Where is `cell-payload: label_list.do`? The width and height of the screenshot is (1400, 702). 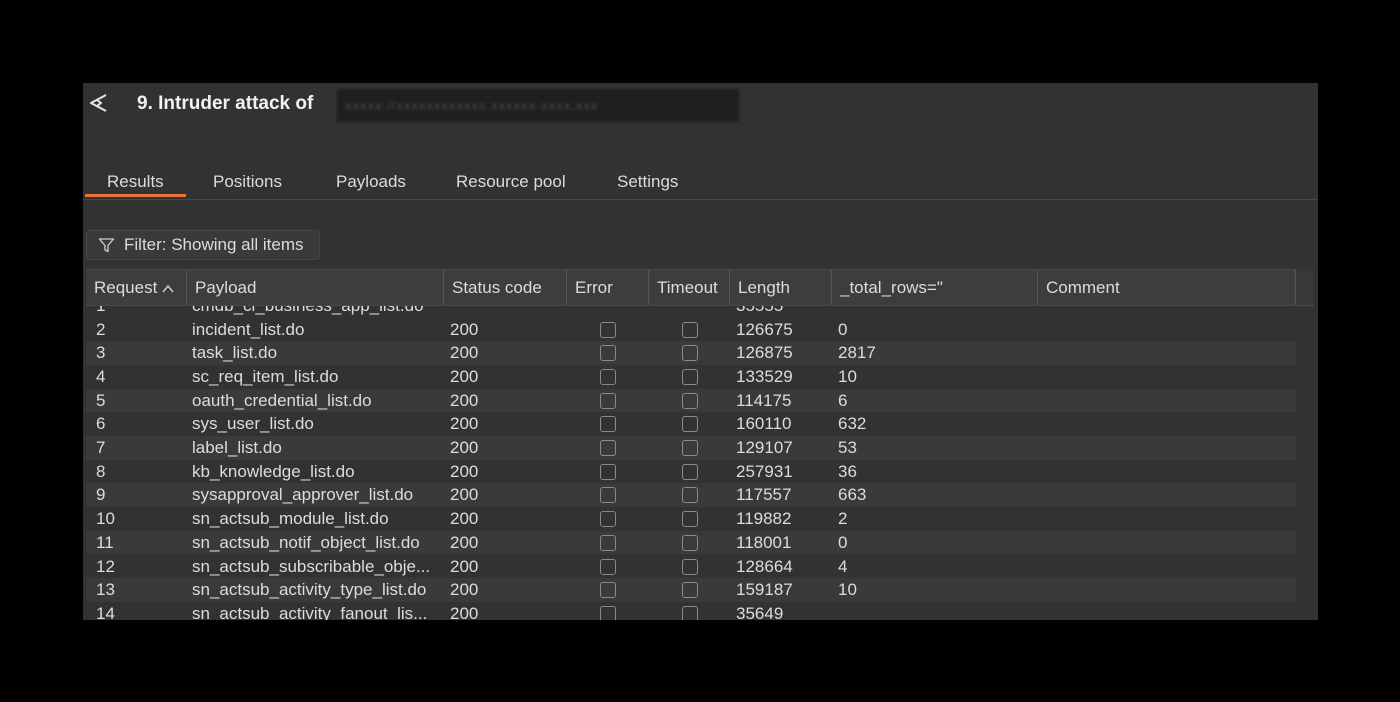 cell-payload: label_list.do is located at coordinates (237, 447).